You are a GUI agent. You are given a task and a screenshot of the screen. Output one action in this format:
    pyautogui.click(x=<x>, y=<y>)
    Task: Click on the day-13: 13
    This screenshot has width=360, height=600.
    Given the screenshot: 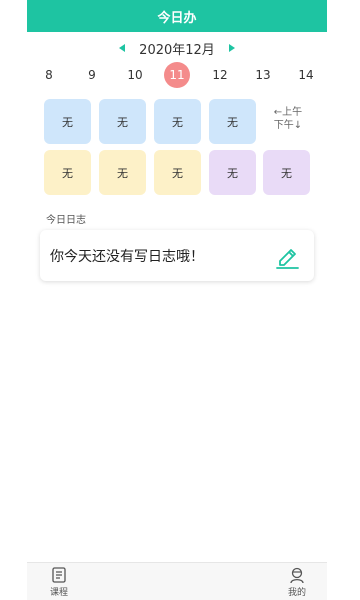 What is the action you would take?
    pyautogui.click(x=263, y=75)
    